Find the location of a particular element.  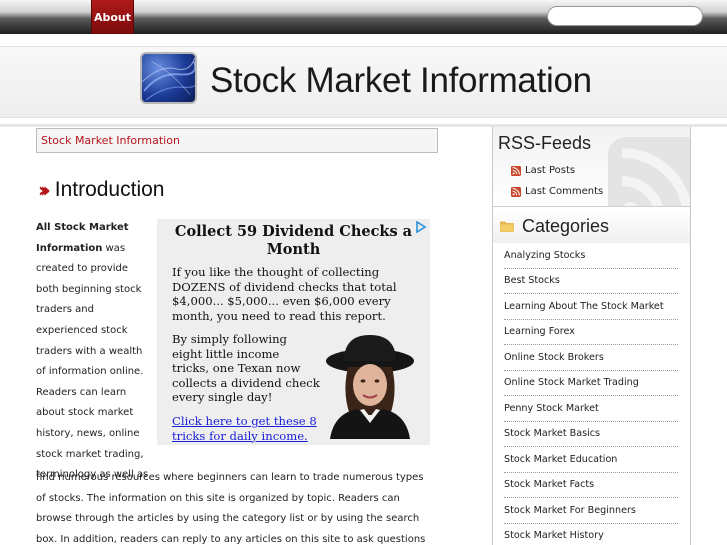

categories-title: Categories is located at coordinates (566, 225).